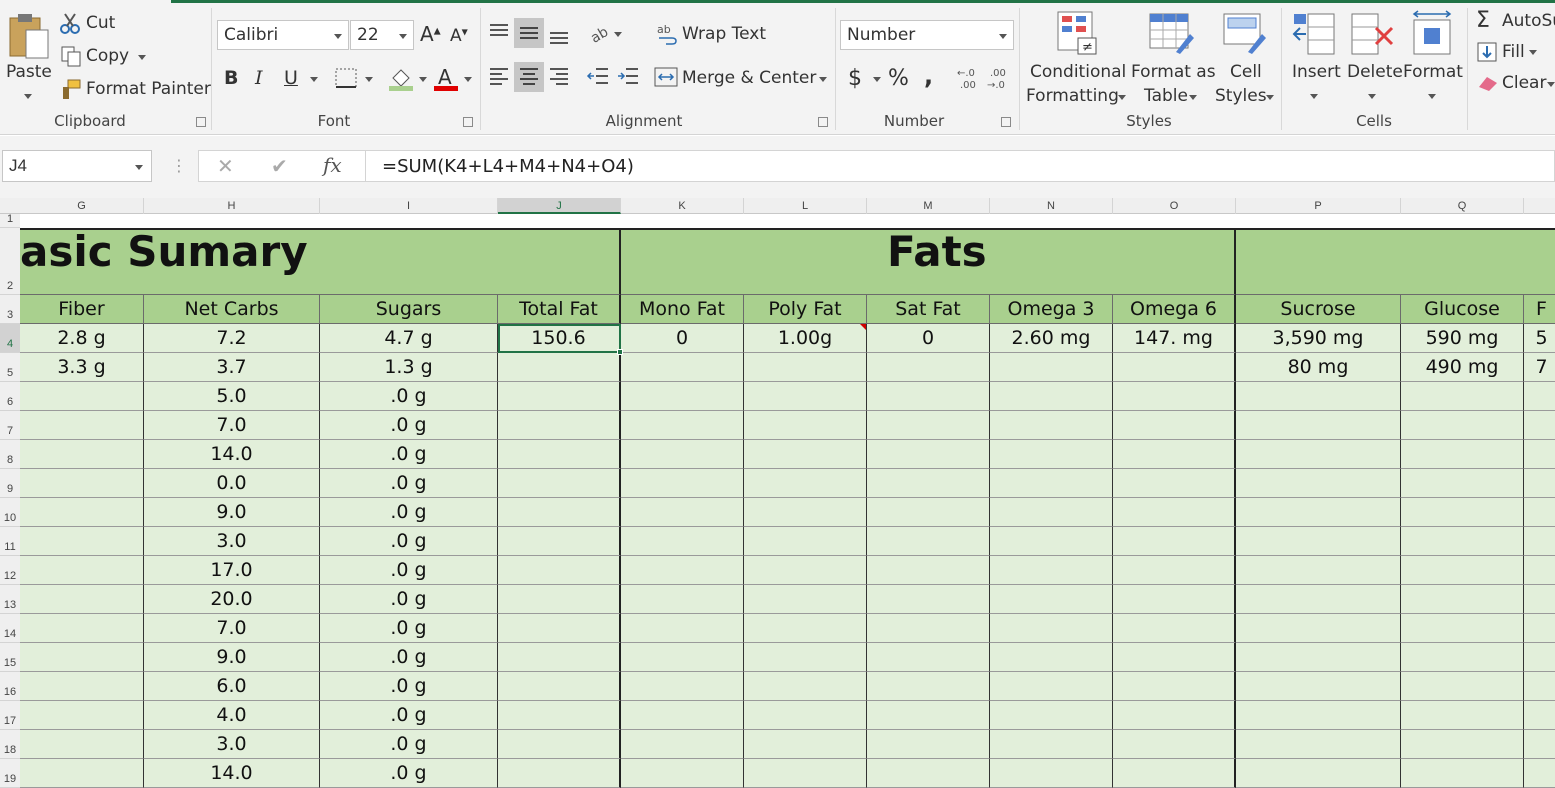 The image size is (1555, 788). What do you see at coordinates (1006, 122) in the screenshot?
I see `number-launcher-icon` at bounding box center [1006, 122].